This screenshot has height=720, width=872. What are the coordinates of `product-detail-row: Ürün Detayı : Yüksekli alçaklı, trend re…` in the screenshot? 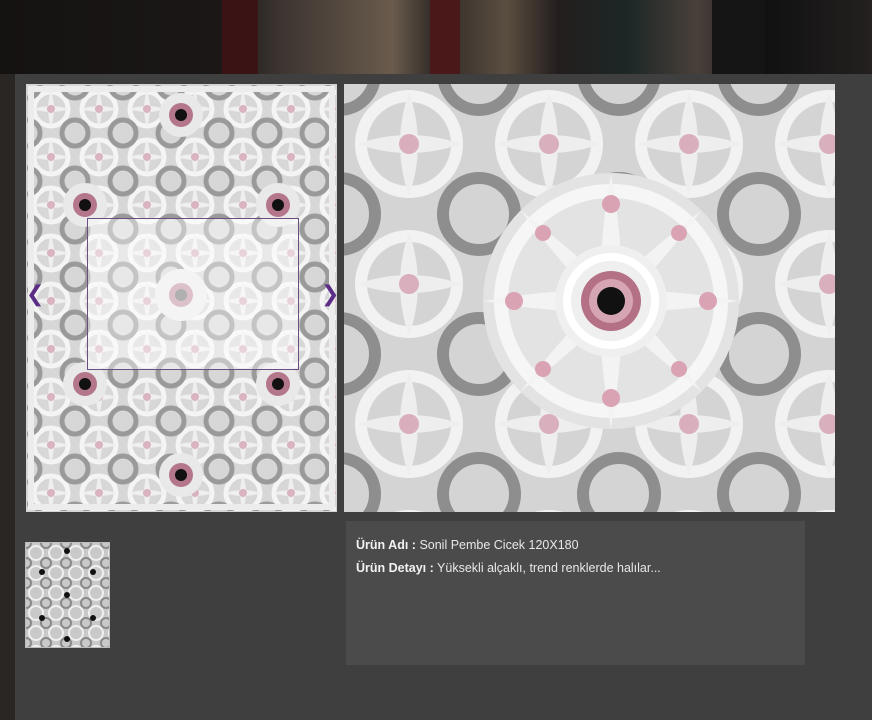 It's located at (508, 568).